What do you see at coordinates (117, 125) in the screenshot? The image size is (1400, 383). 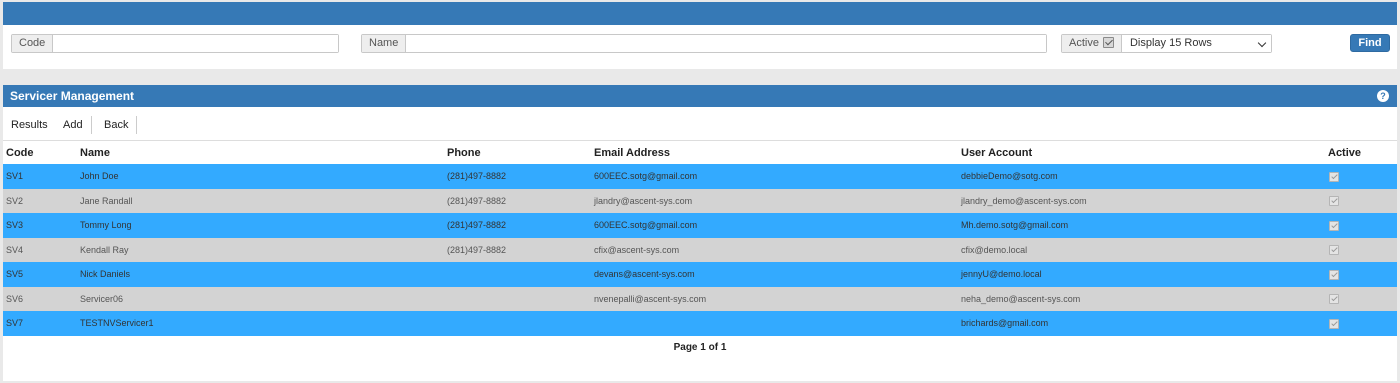 I see `tab-back: Back` at bounding box center [117, 125].